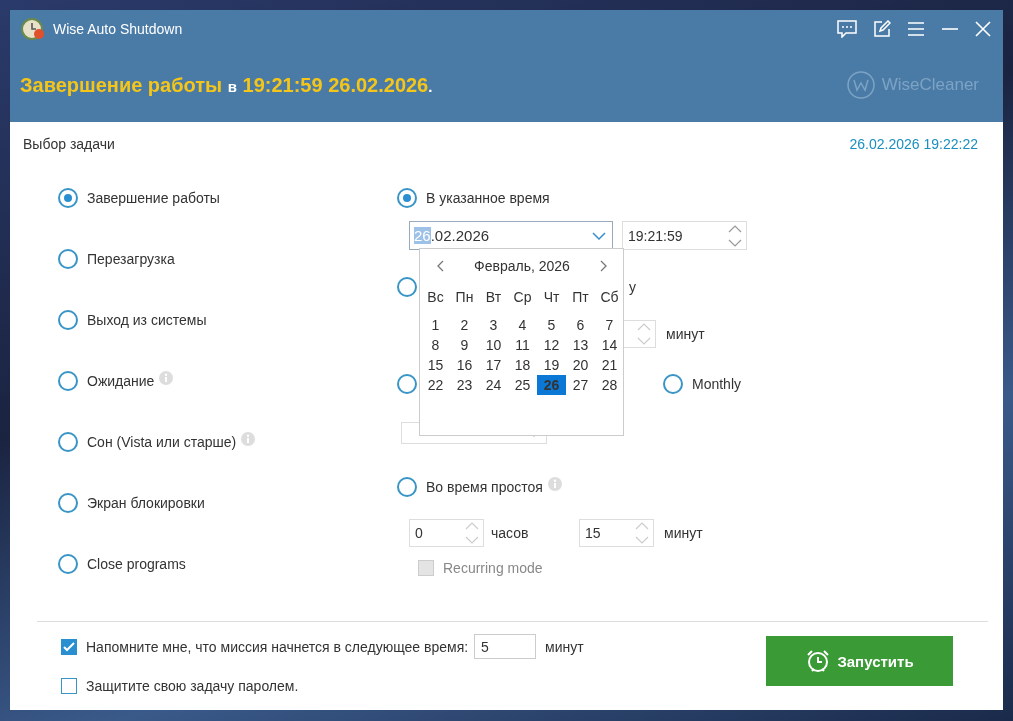 The height and width of the screenshot is (721, 1013). Describe the element at coordinates (226, 85) in the screenshot. I see `shutdown-summary: Завершение работы в 19:21:59 26.02.2026.` at that location.